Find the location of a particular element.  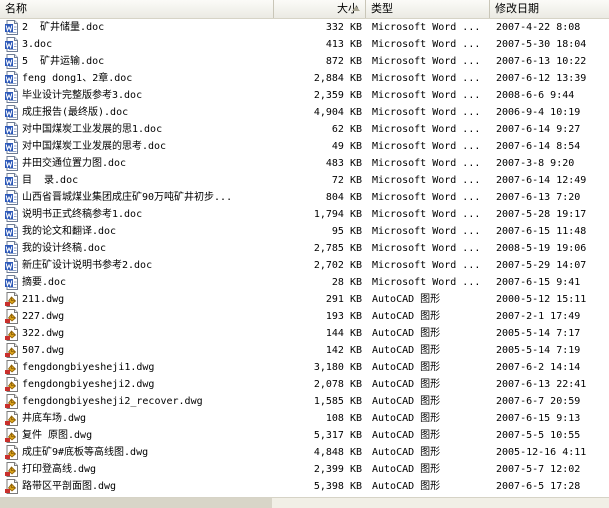

file-name: 打印登高线.dwg is located at coordinates (59, 469).